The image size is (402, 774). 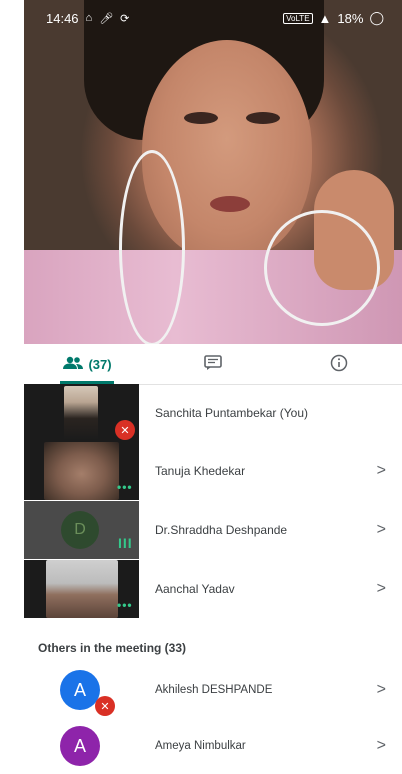 I want to click on tab-chat, so click(x=213, y=364).